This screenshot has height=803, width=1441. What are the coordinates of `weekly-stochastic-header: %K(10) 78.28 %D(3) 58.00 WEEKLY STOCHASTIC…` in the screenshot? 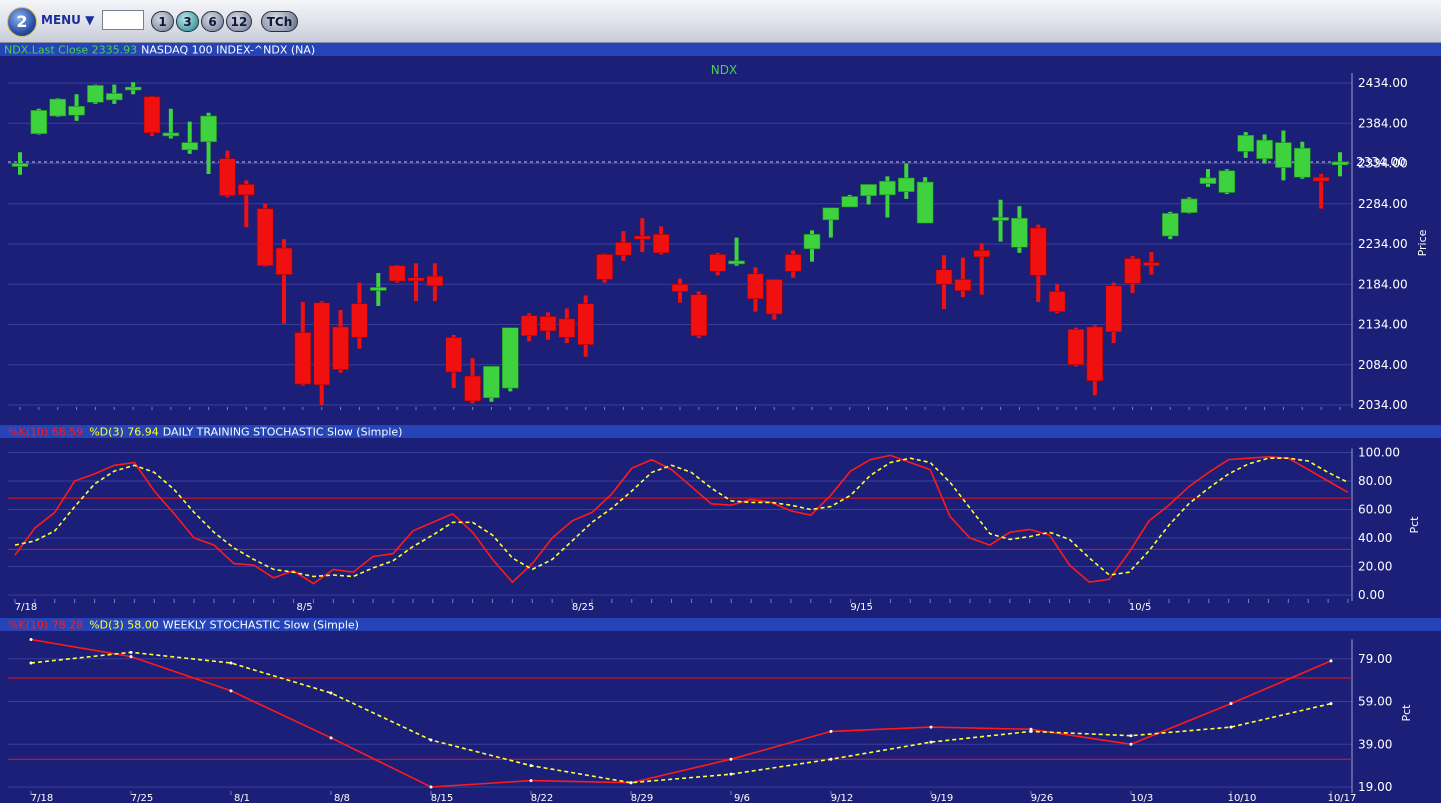 It's located at (183, 625).